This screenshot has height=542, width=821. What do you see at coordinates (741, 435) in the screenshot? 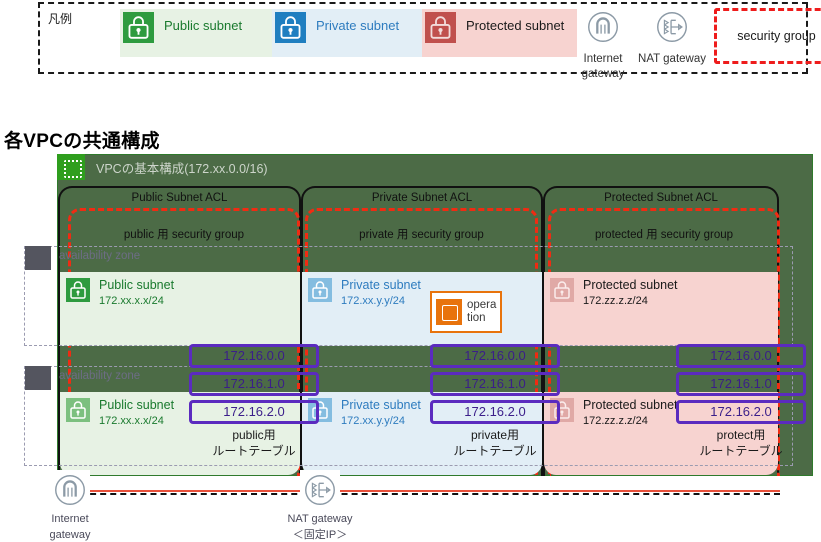
I see `route-table-caption-line1: protect用` at bounding box center [741, 435].